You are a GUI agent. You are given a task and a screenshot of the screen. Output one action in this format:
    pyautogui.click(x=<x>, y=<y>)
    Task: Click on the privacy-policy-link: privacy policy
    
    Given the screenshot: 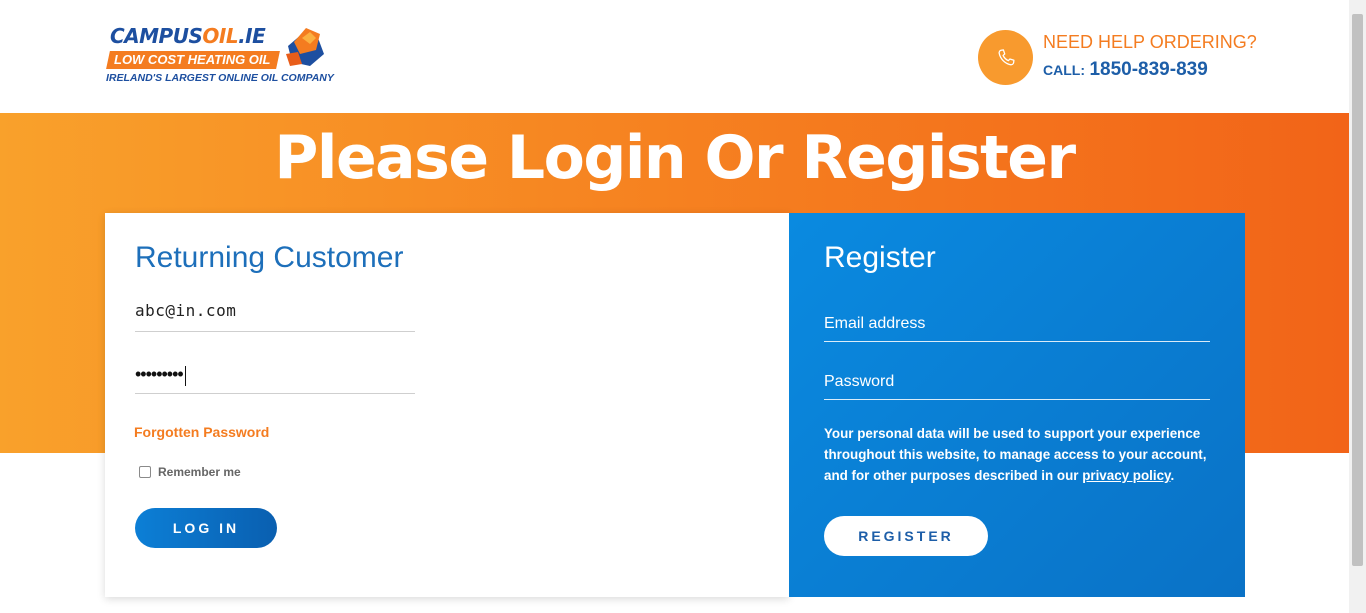 What is the action you would take?
    pyautogui.click(x=1126, y=475)
    